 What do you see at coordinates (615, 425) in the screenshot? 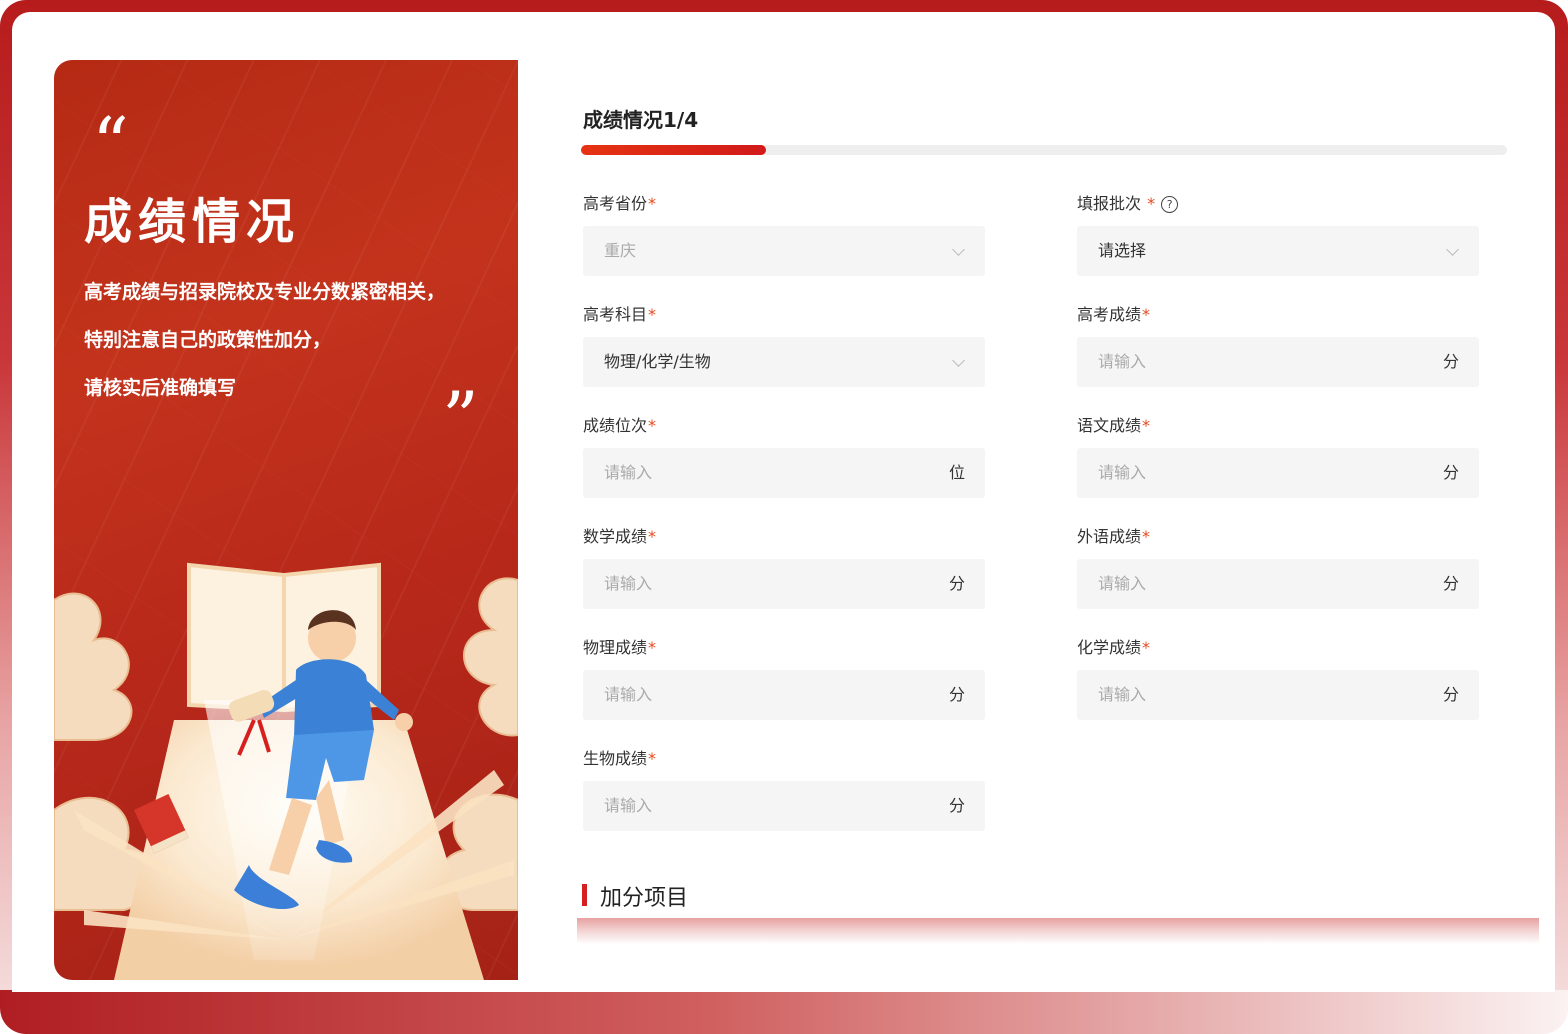
I see `field-label: 成绩位次` at bounding box center [615, 425].